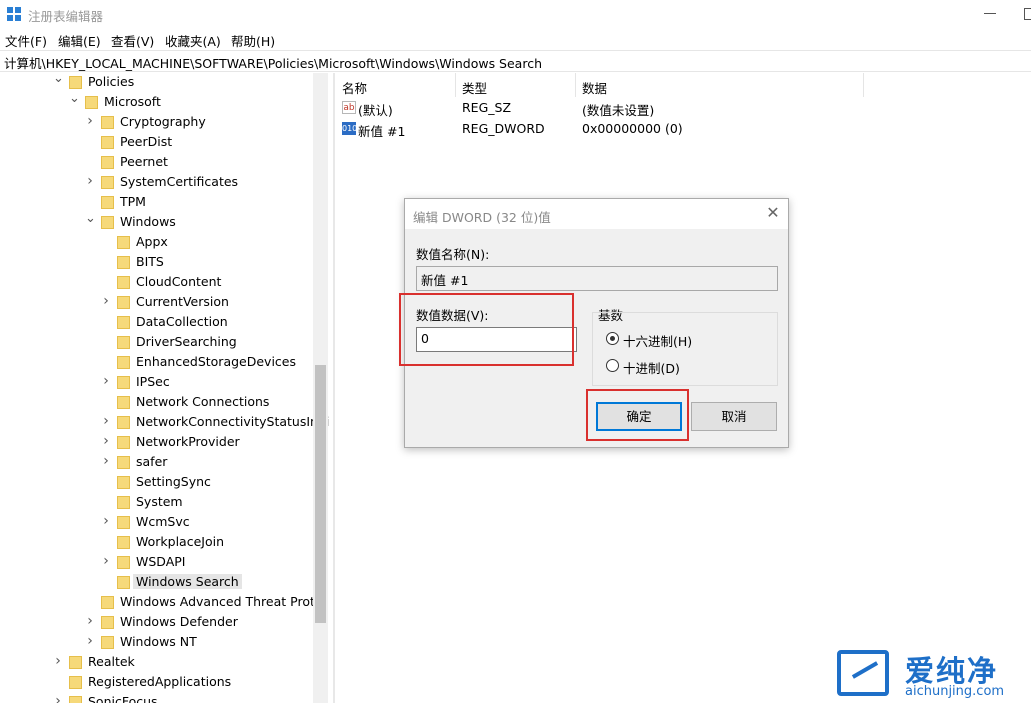 The width and height of the screenshot is (1031, 703). What do you see at coordinates (193, 40) in the screenshot?
I see `menu-favorites: 收藏夹(A)` at bounding box center [193, 40].